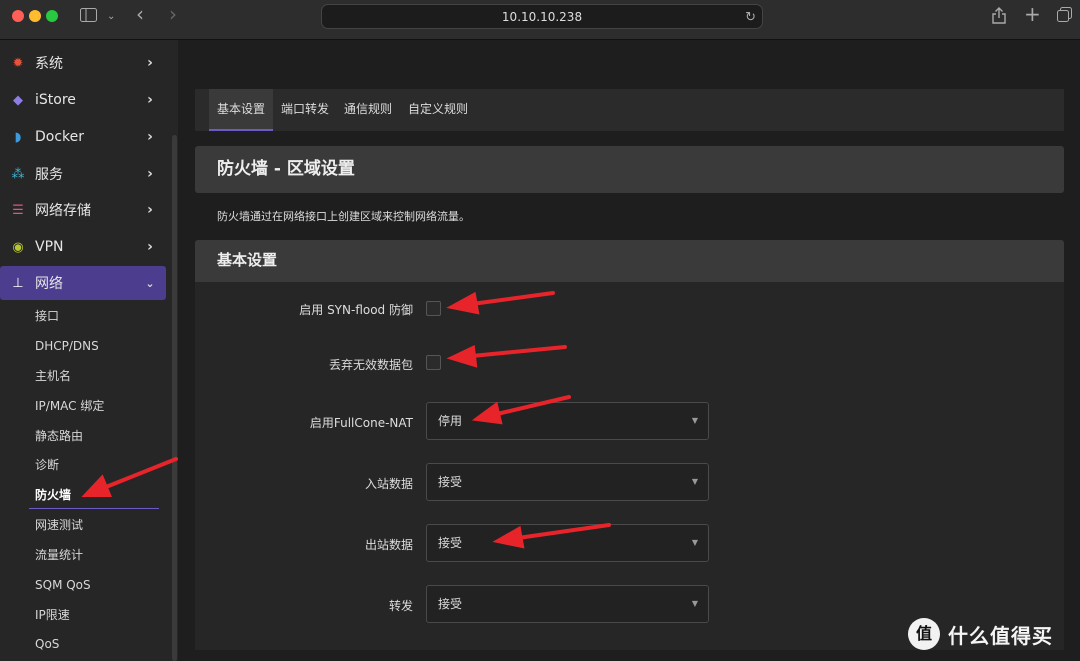 This screenshot has width=1080, height=661. I want to click on watermark: 值 什么值得买, so click(992, 634).